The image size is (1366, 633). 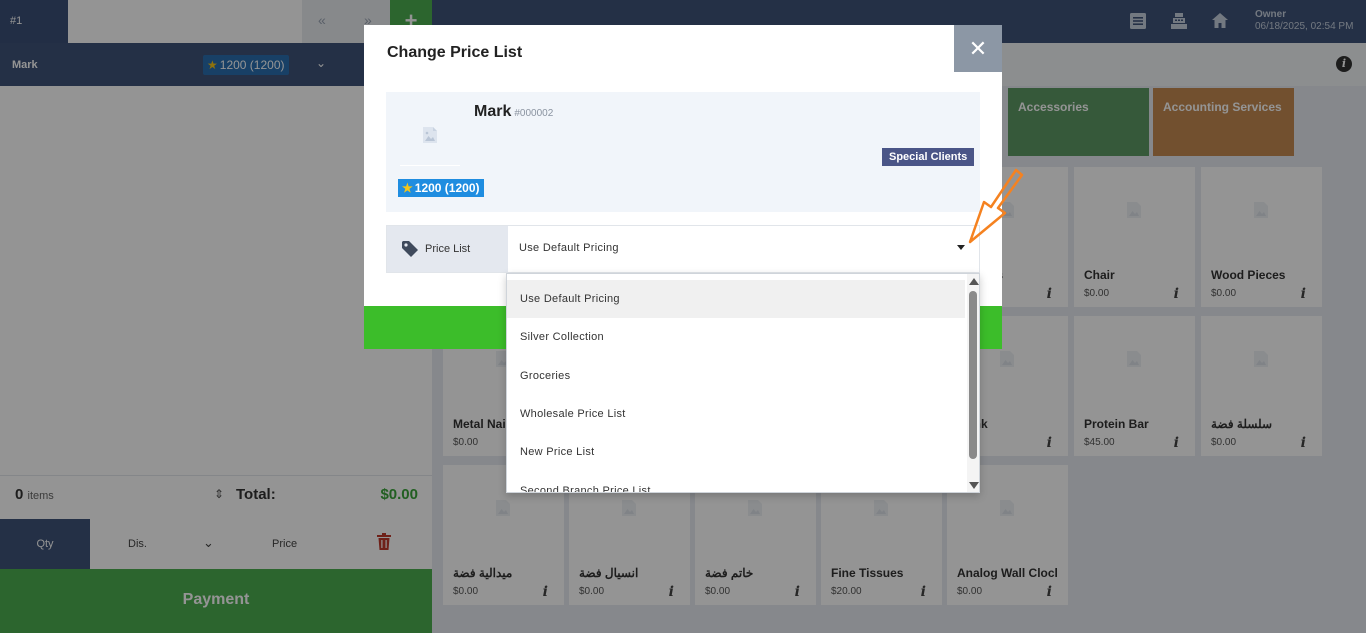 I want to click on dropdown-scrollbar, so click(x=973, y=383).